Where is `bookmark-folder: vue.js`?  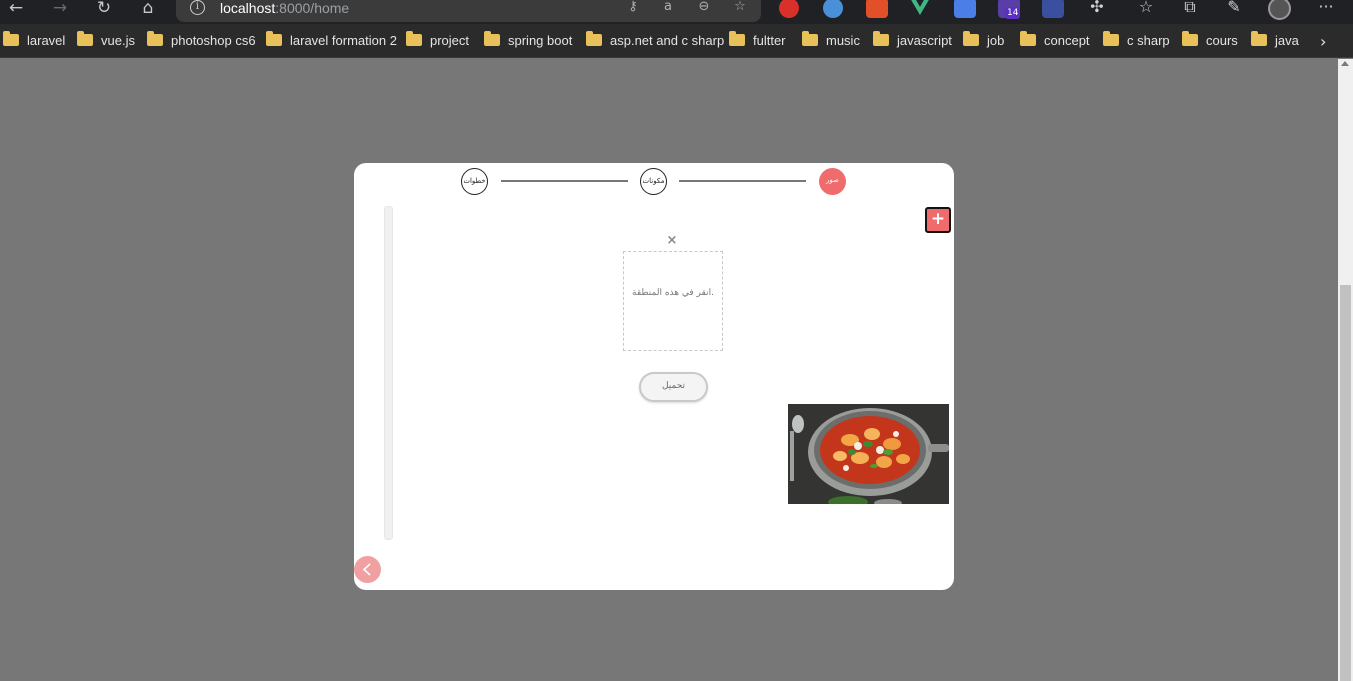
bookmark-folder: vue.js is located at coordinates (106, 40).